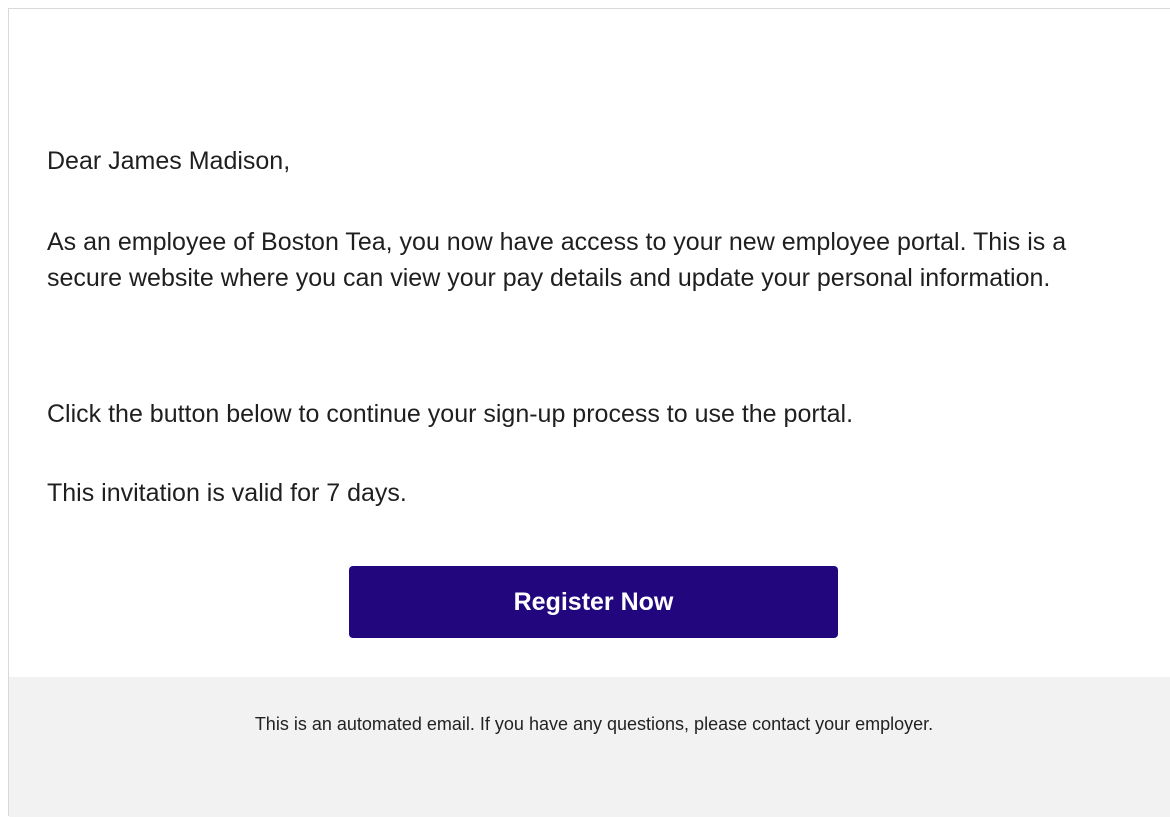 This screenshot has width=1170, height=817. What do you see at coordinates (593, 602) in the screenshot?
I see `register-now-button: Register Now` at bounding box center [593, 602].